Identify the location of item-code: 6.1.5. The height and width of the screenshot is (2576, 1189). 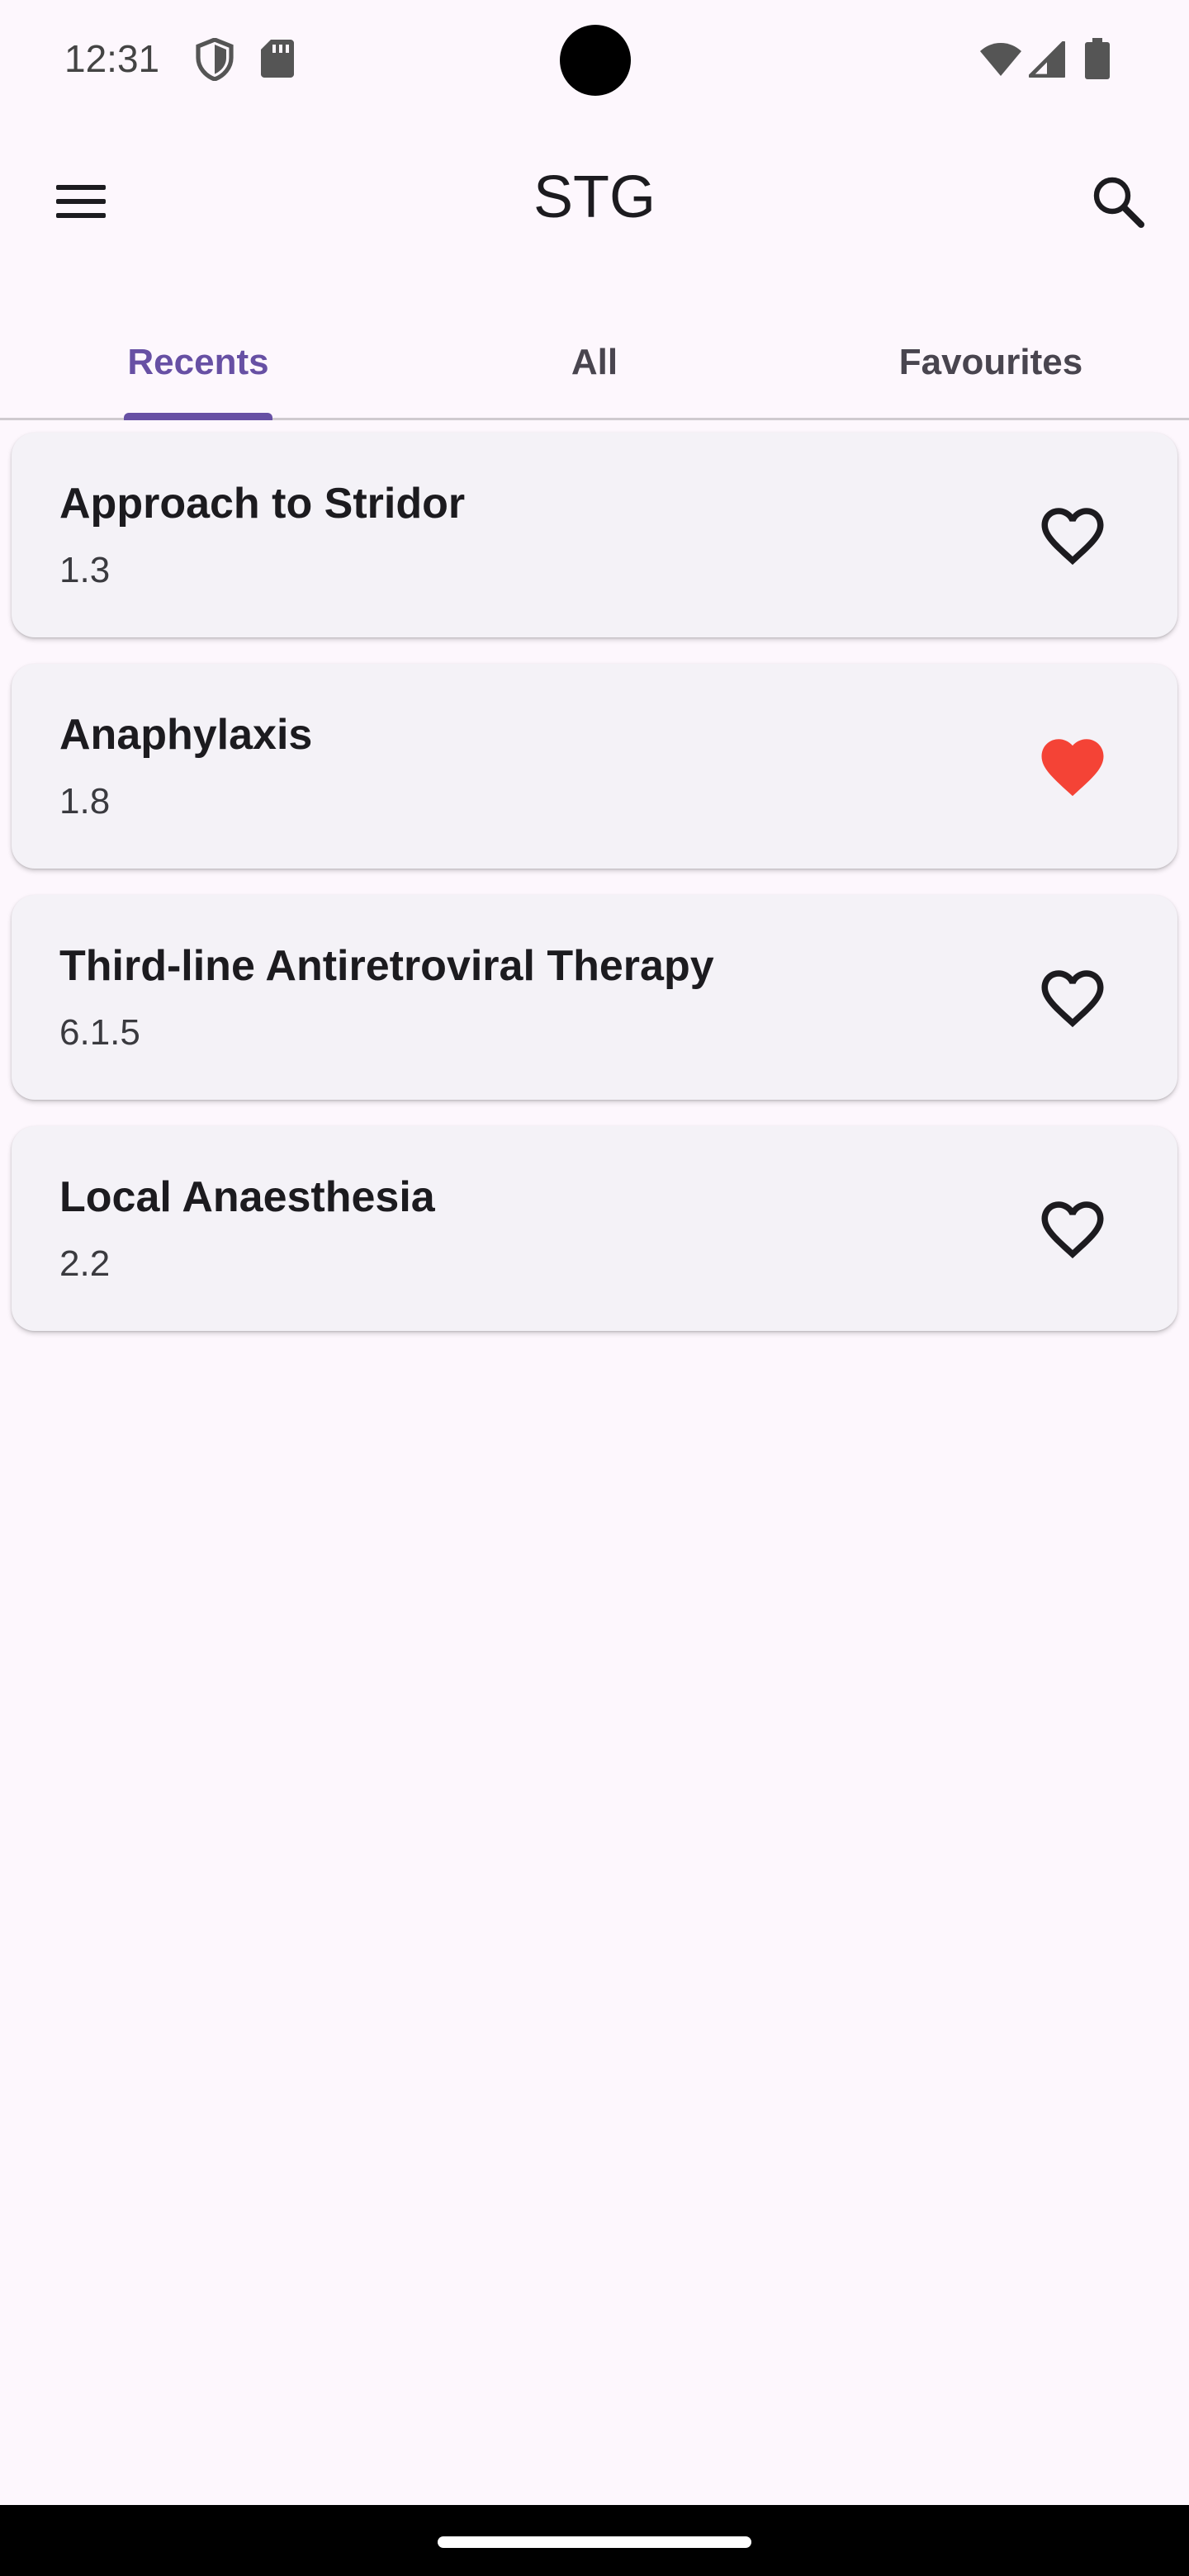
(99, 1032).